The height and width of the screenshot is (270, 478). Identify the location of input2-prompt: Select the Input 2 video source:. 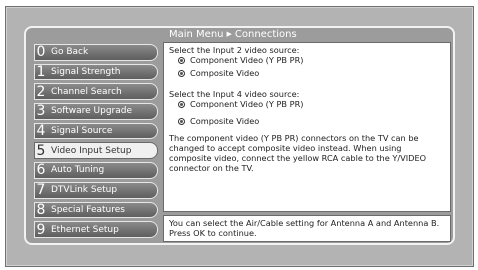
(234, 50).